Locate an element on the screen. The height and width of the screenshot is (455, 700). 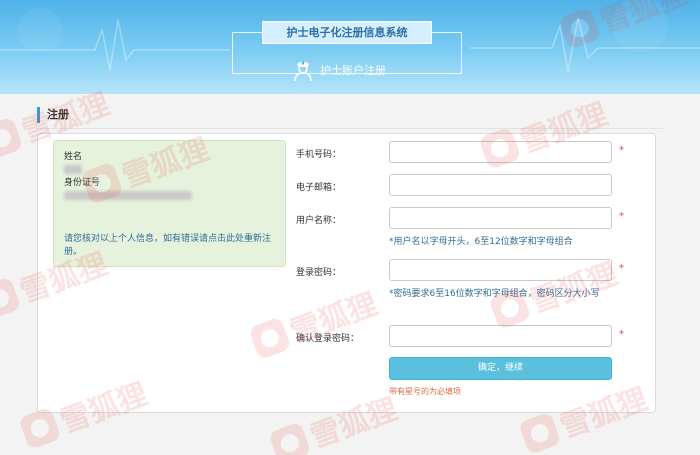
confirm-password-input is located at coordinates (500, 336).